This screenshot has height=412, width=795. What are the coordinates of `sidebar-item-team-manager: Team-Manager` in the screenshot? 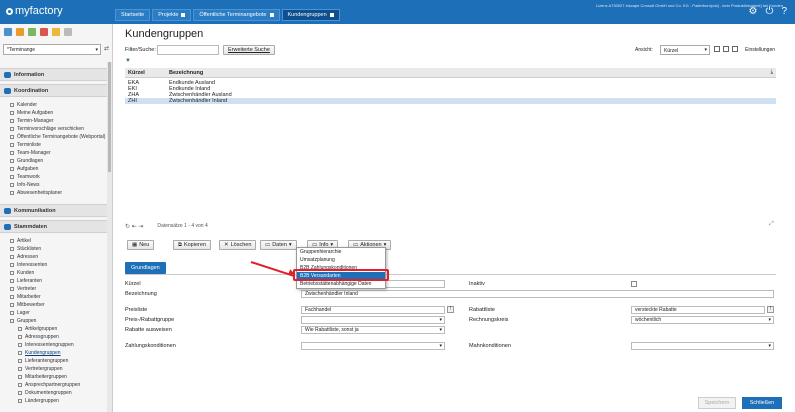 It's located at (53, 153).